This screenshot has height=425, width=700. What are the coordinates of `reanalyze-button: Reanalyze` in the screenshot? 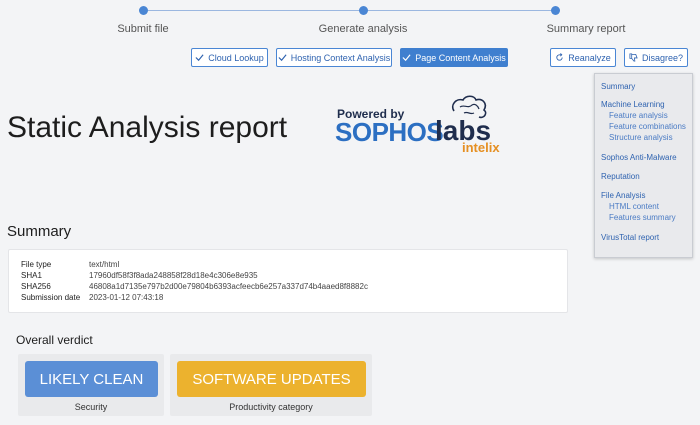 It's located at (583, 57).